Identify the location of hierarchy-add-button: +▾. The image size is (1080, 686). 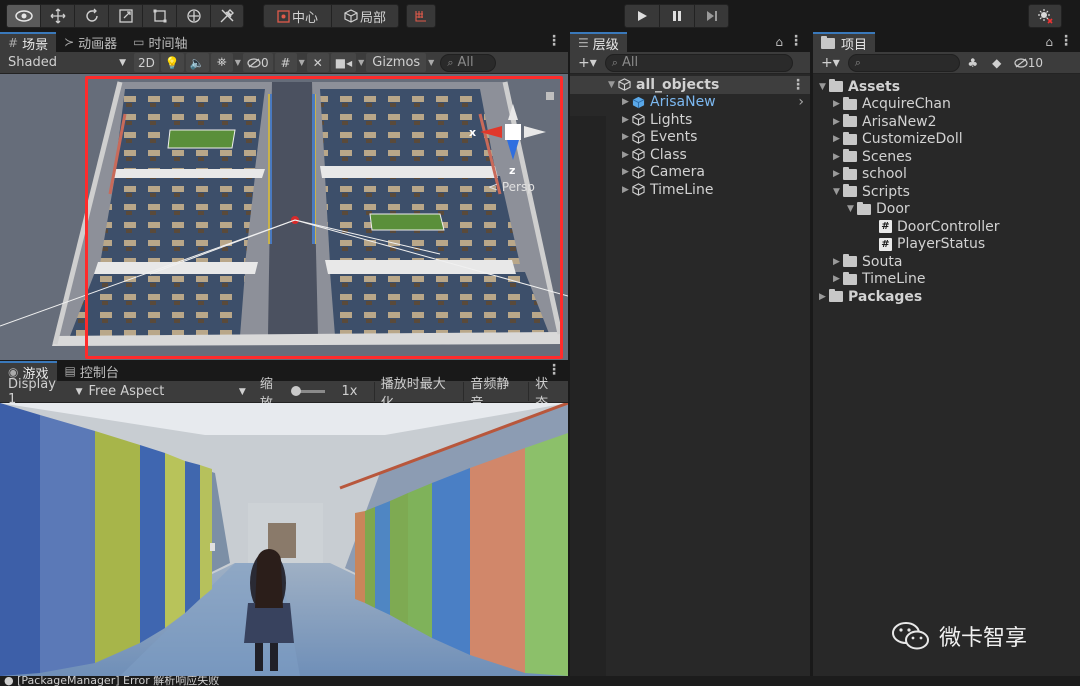
(587, 62).